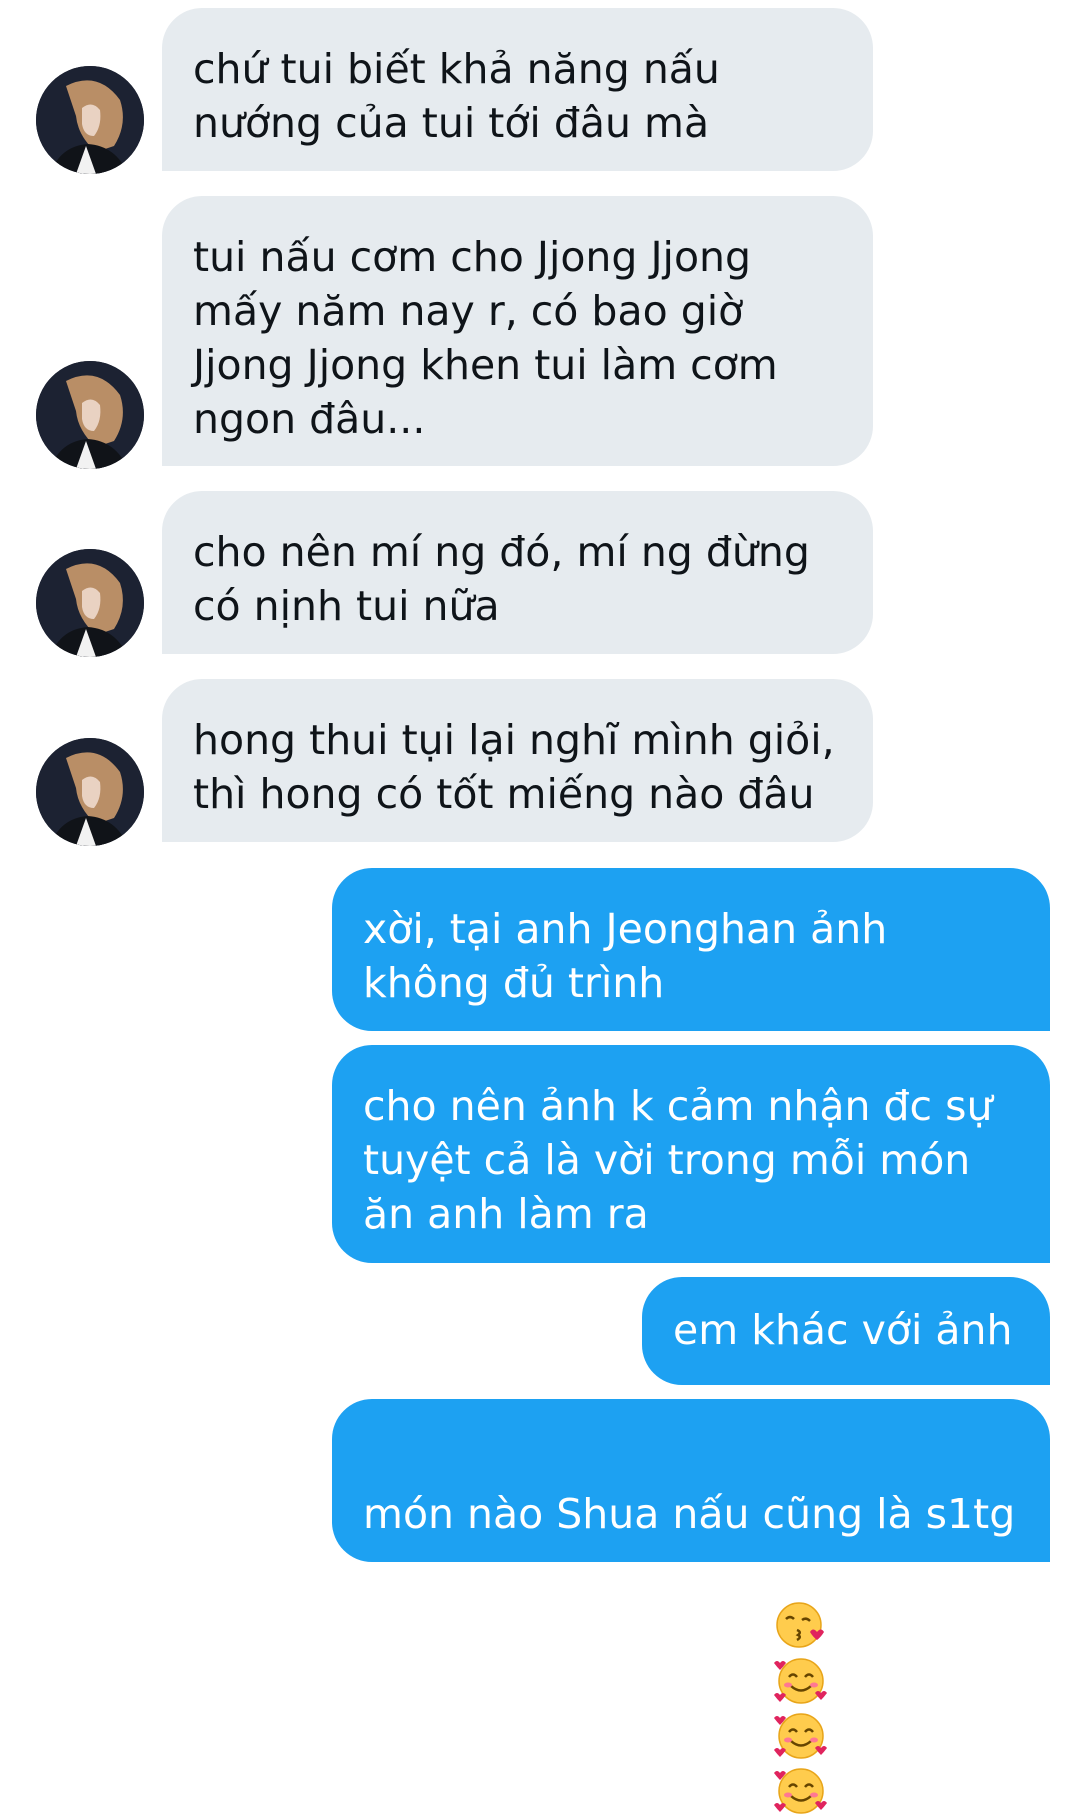 Image resolution: width=1080 pixels, height=1815 pixels. What do you see at coordinates (799, 1625) in the screenshot?
I see `kissing-face-icon` at bounding box center [799, 1625].